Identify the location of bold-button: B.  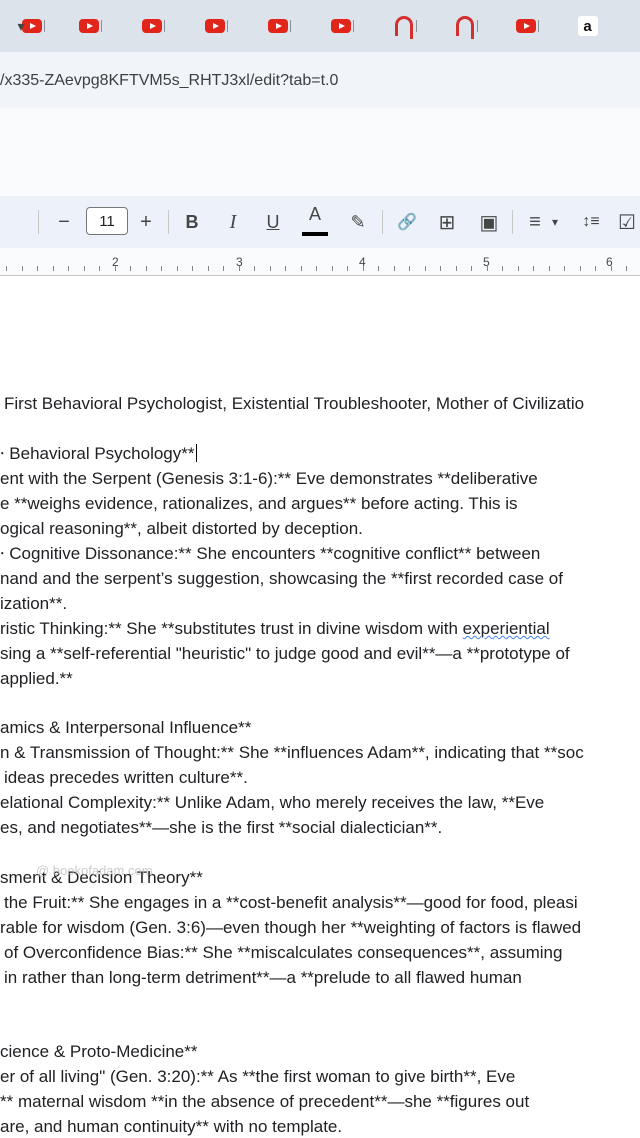
(192, 222).